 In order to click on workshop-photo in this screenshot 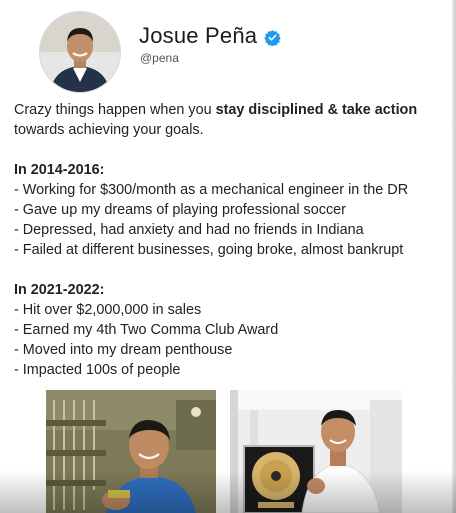, I will do `click(131, 451)`.